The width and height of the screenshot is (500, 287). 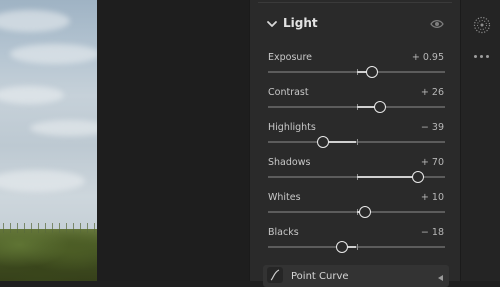 What do you see at coordinates (355, 24) in the screenshot?
I see `light-section-header: Light` at bounding box center [355, 24].